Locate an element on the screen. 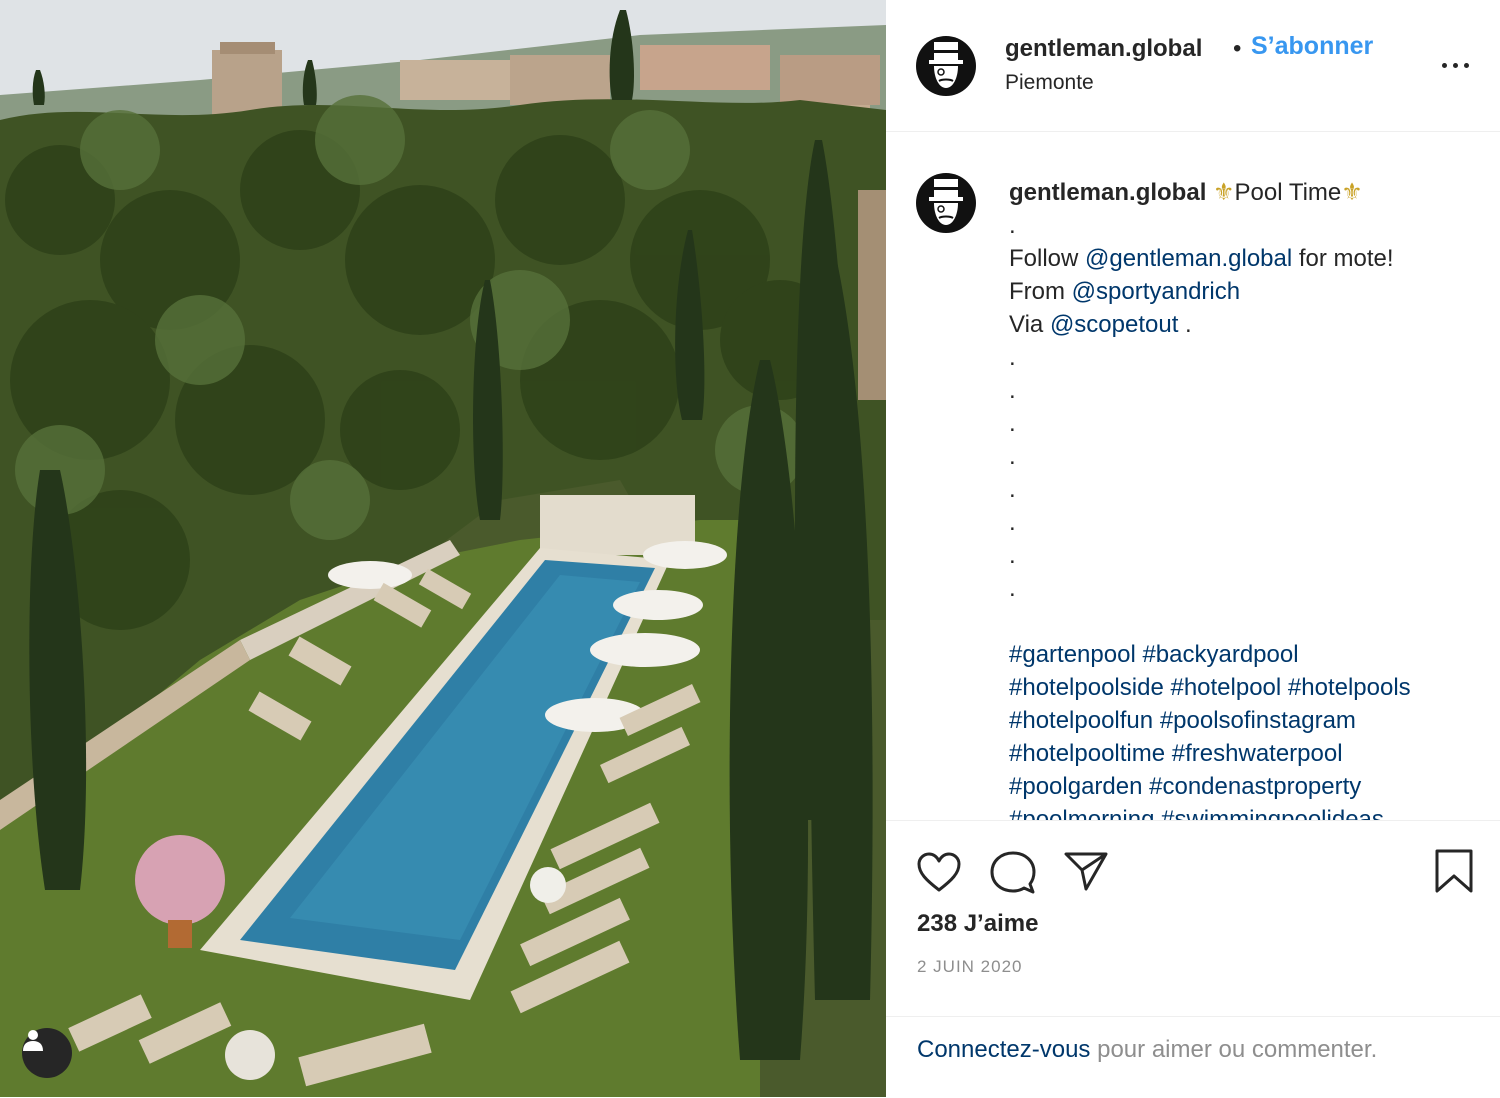 This screenshot has width=1500, height=1098. follow-suffix: for mote! is located at coordinates (1346, 258).